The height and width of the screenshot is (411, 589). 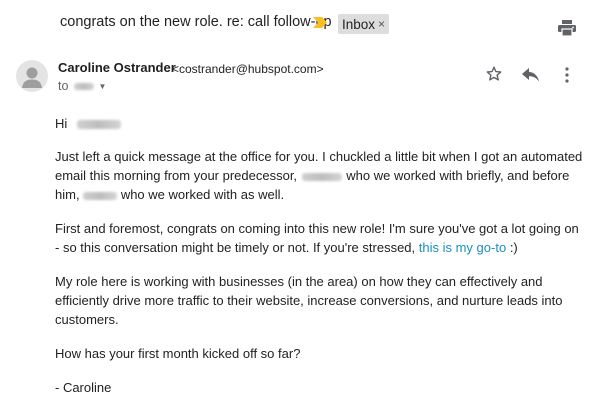 I want to click on sender-avatar, so click(x=32, y=76).